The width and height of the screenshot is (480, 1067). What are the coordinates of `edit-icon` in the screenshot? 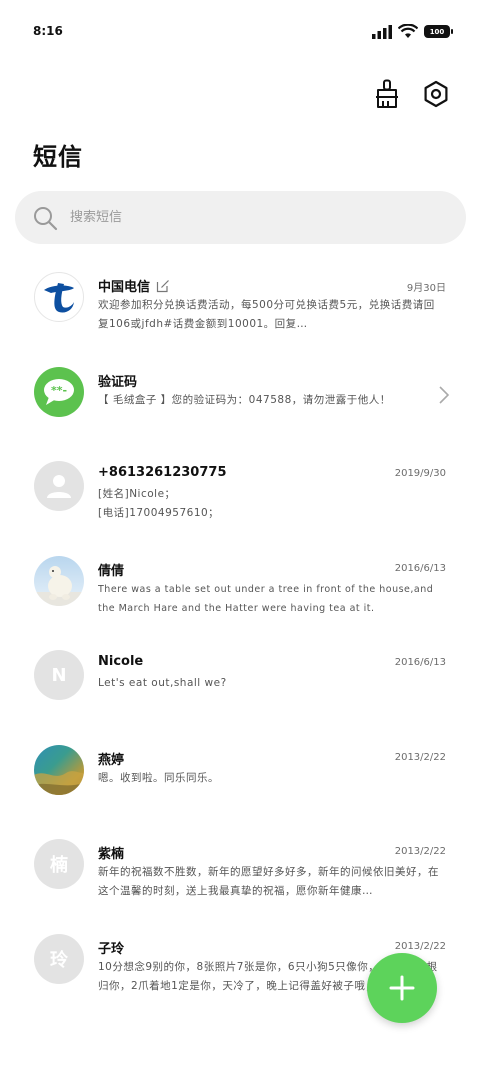 It's located at (163, 286).